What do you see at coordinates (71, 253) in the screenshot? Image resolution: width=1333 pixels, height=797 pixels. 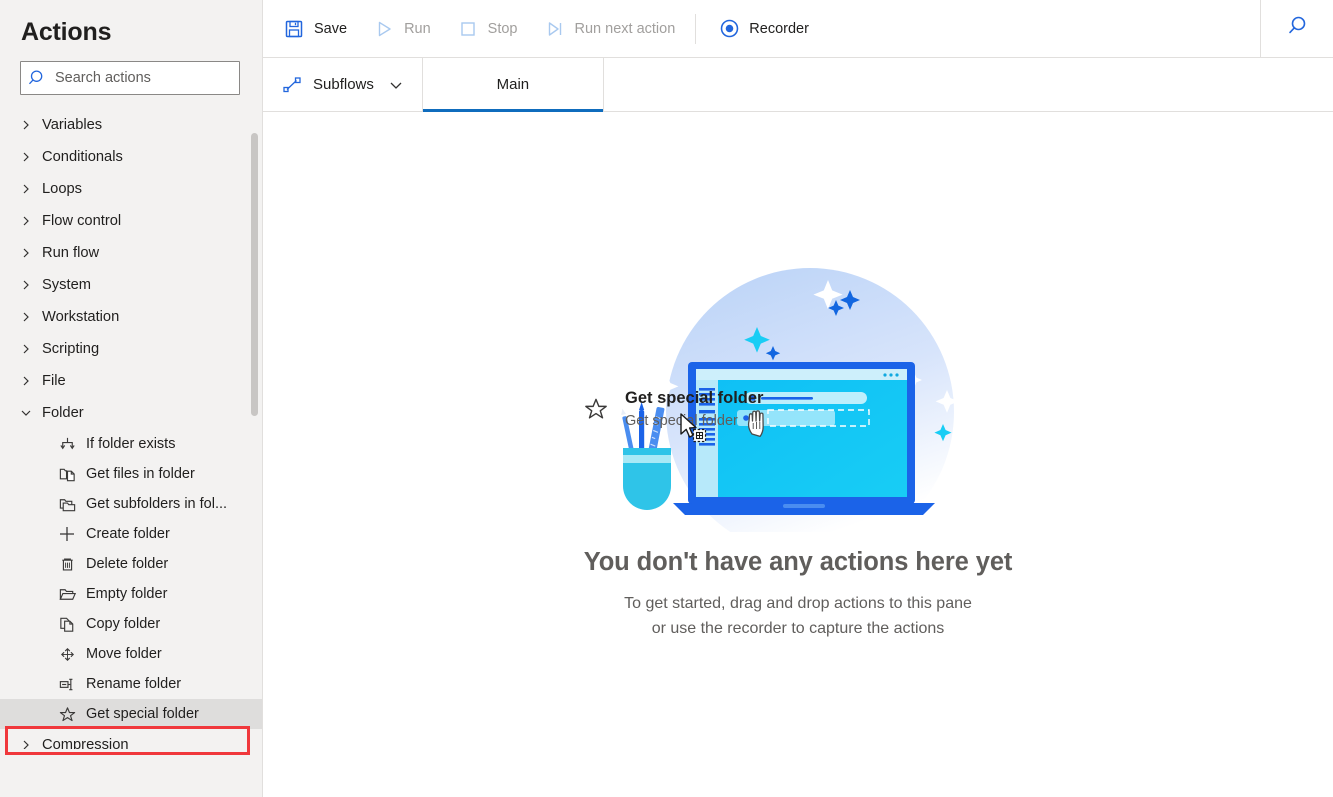 I see `sidebar-group-label: Run flow` at bounding box center [71, 253].